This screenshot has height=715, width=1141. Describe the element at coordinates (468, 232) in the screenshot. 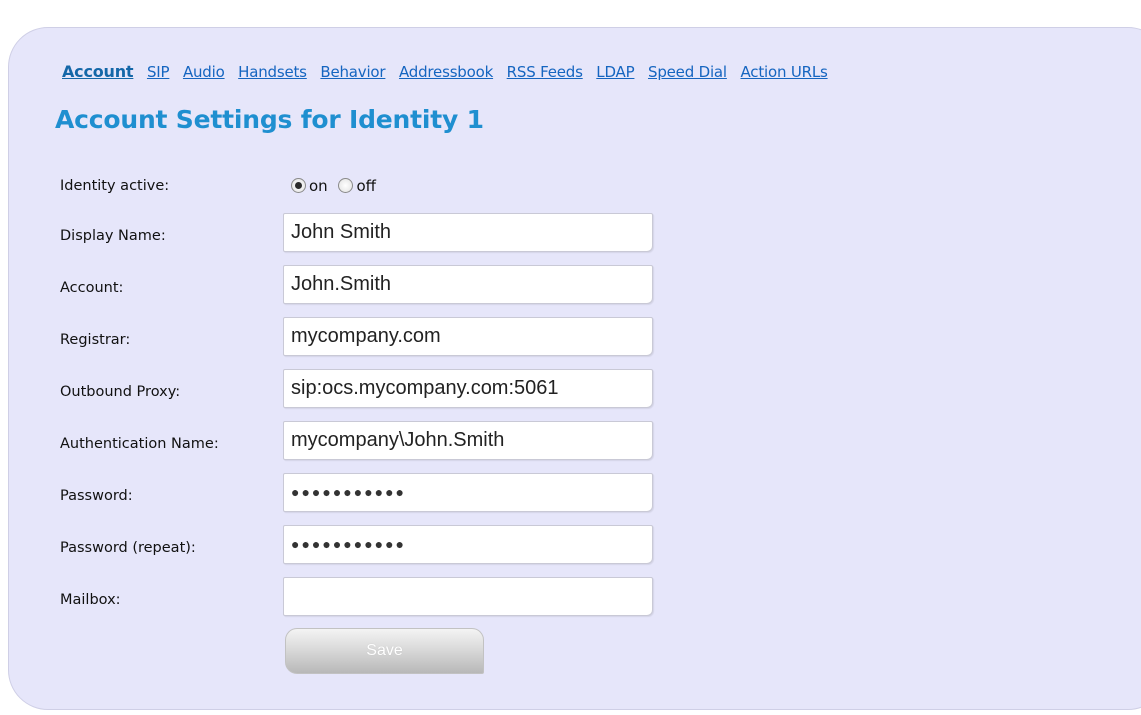

I see `display-name-field: John Smith` at that location.